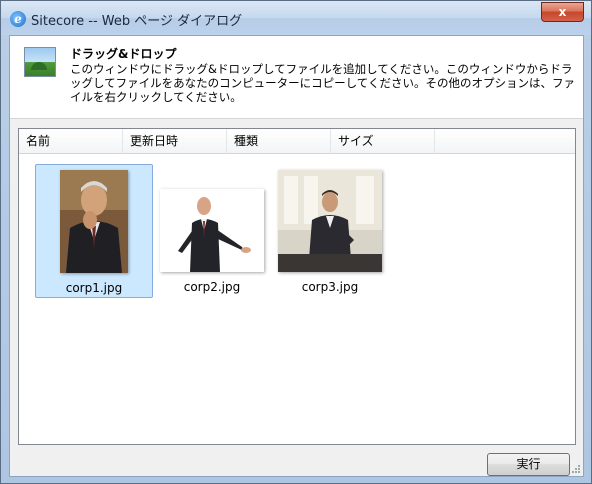  Describe the element at coordinates (383, 141) in the screenshot. I see `column-header-size: サイズ` at that location.